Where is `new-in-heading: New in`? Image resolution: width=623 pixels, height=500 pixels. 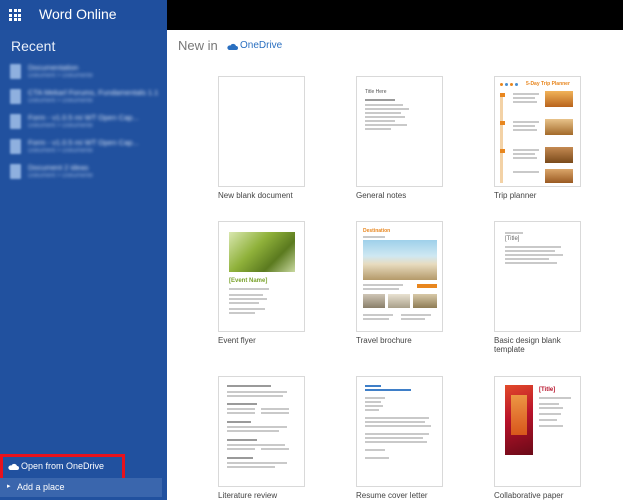 new-in-heading: New in is located at coordinates (198, 45).